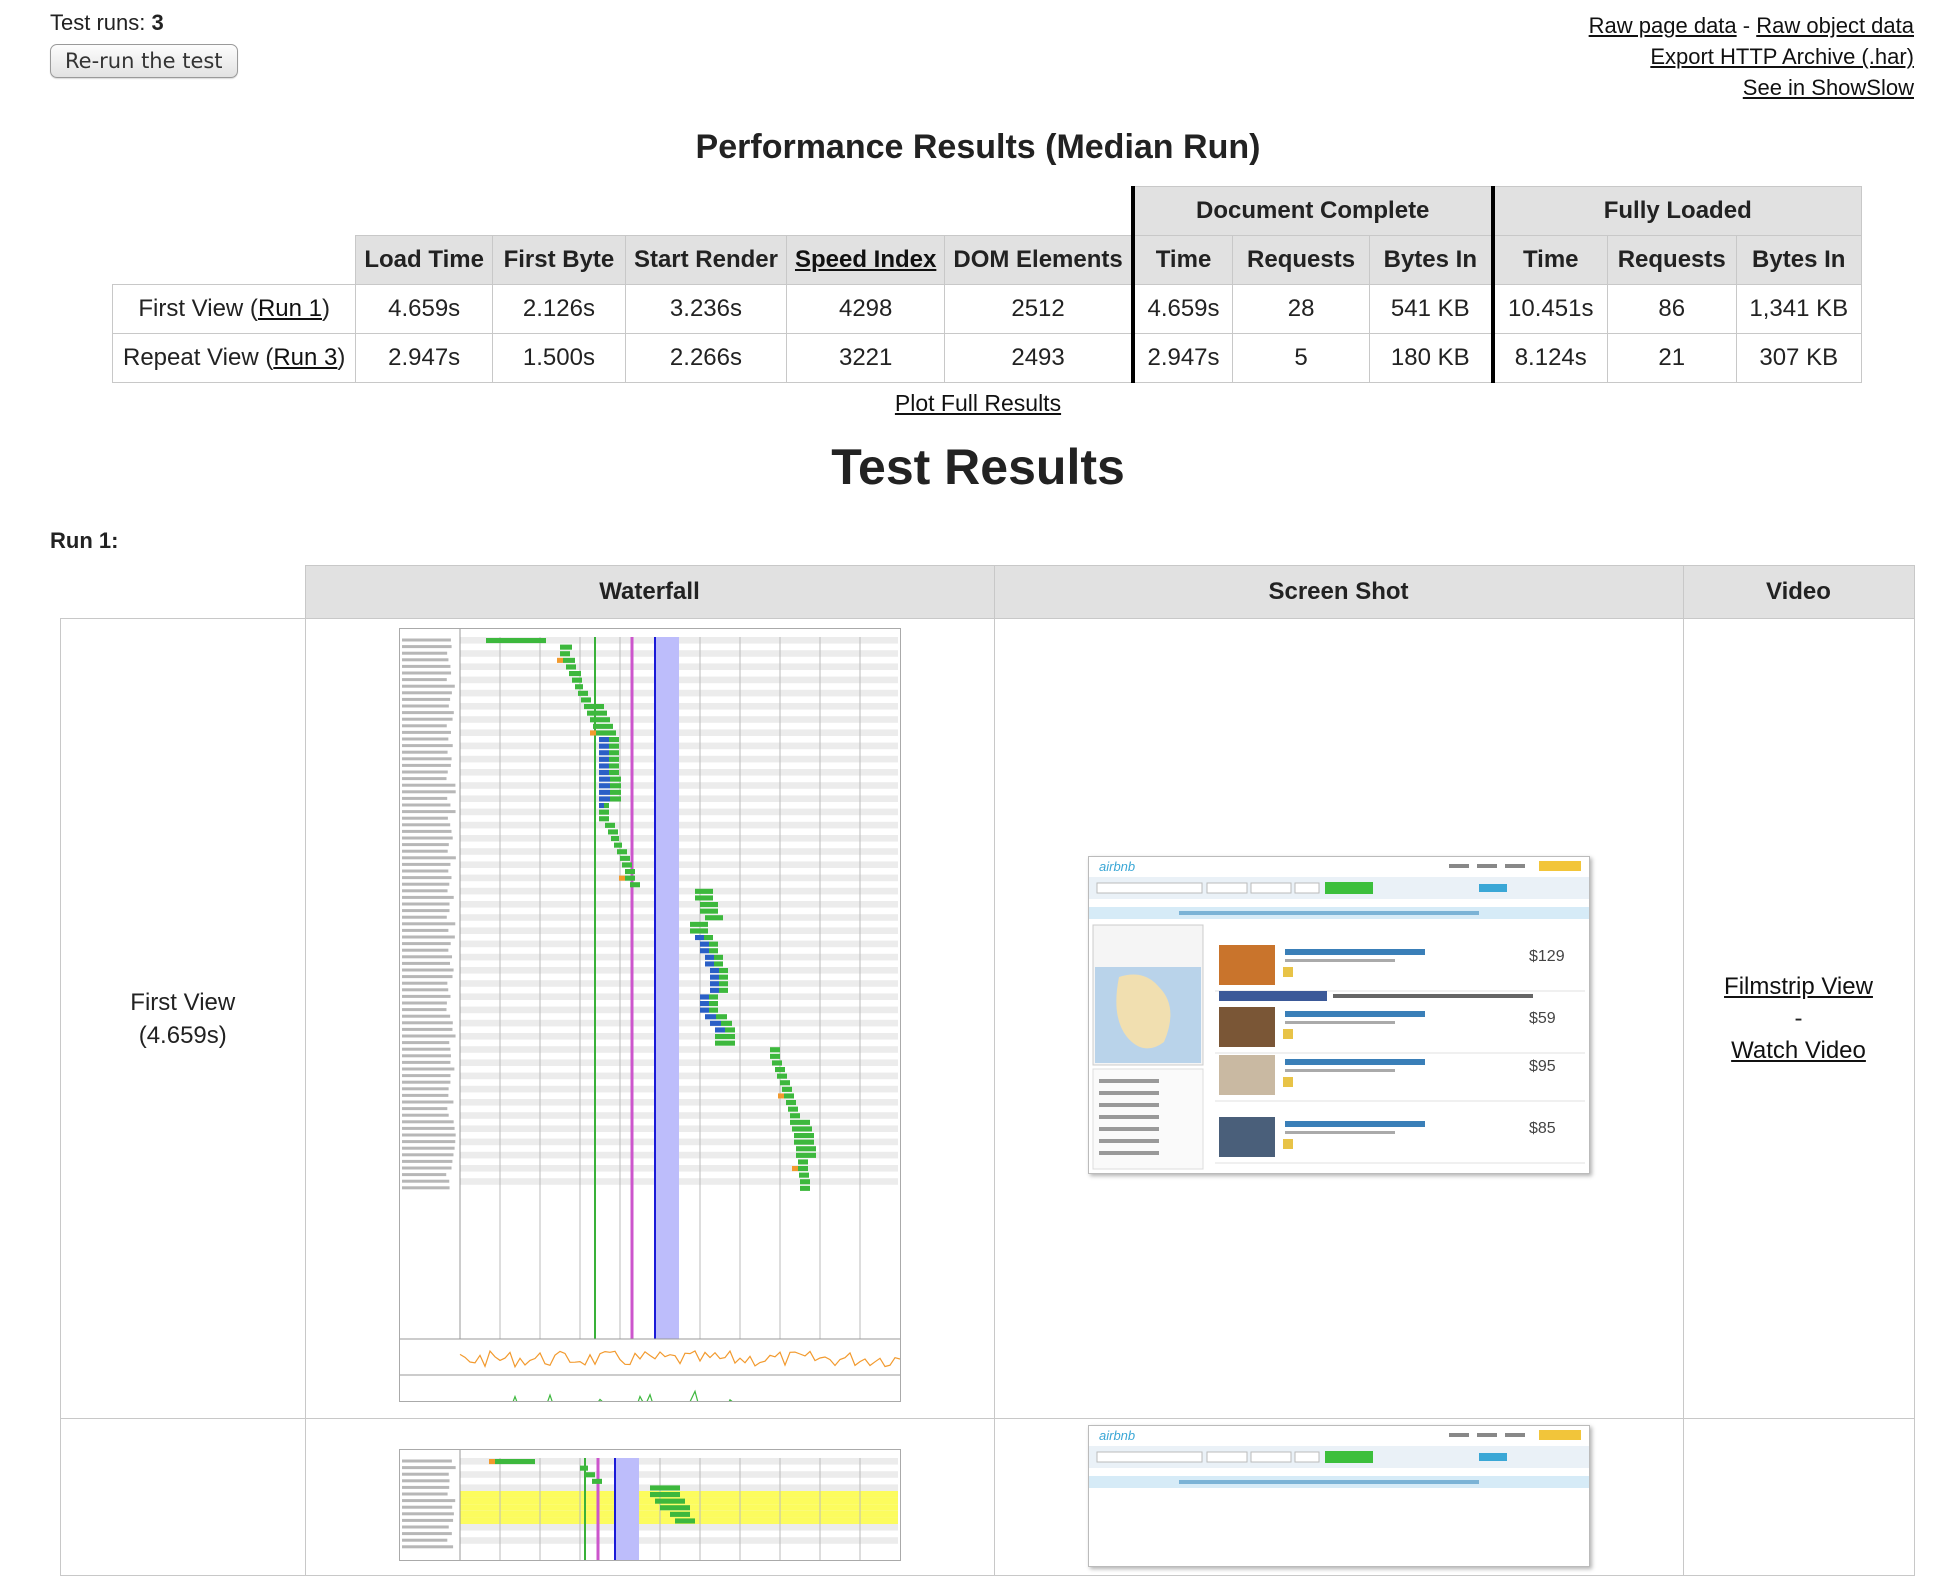  Describe the element at coordinates (649, 1015) in the screenshot. I see `waterfall-chart` at that location.